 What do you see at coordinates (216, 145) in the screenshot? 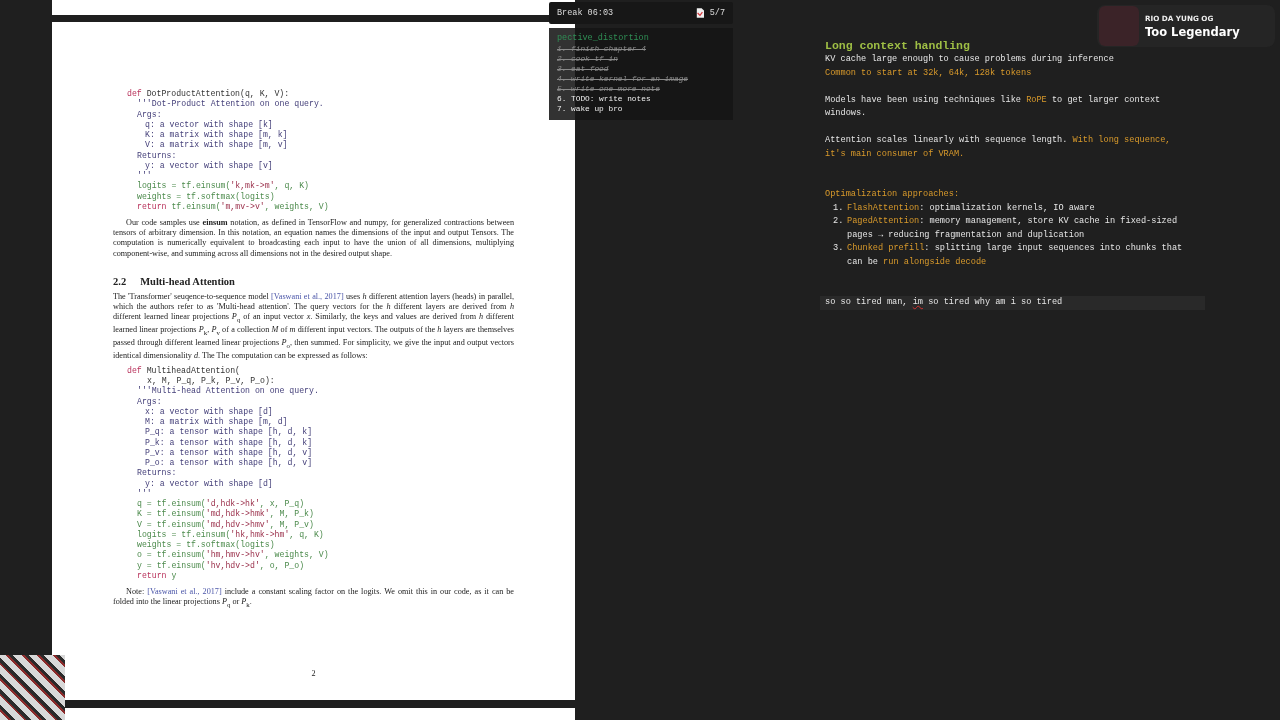
I see `code-line: V: a matrix with shape [m, v]` at bounding box center [216, 145].